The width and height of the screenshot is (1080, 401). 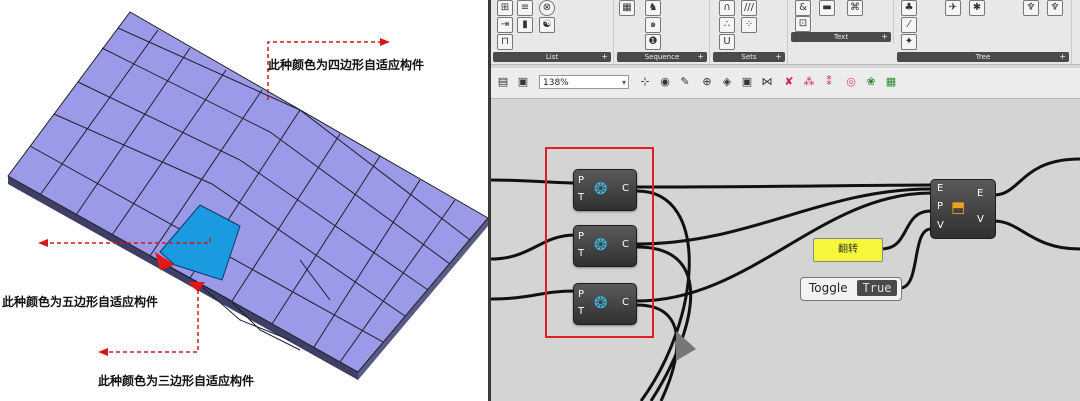 I want to click on text-icon-4: ⊡, so click(x=803, y=24).